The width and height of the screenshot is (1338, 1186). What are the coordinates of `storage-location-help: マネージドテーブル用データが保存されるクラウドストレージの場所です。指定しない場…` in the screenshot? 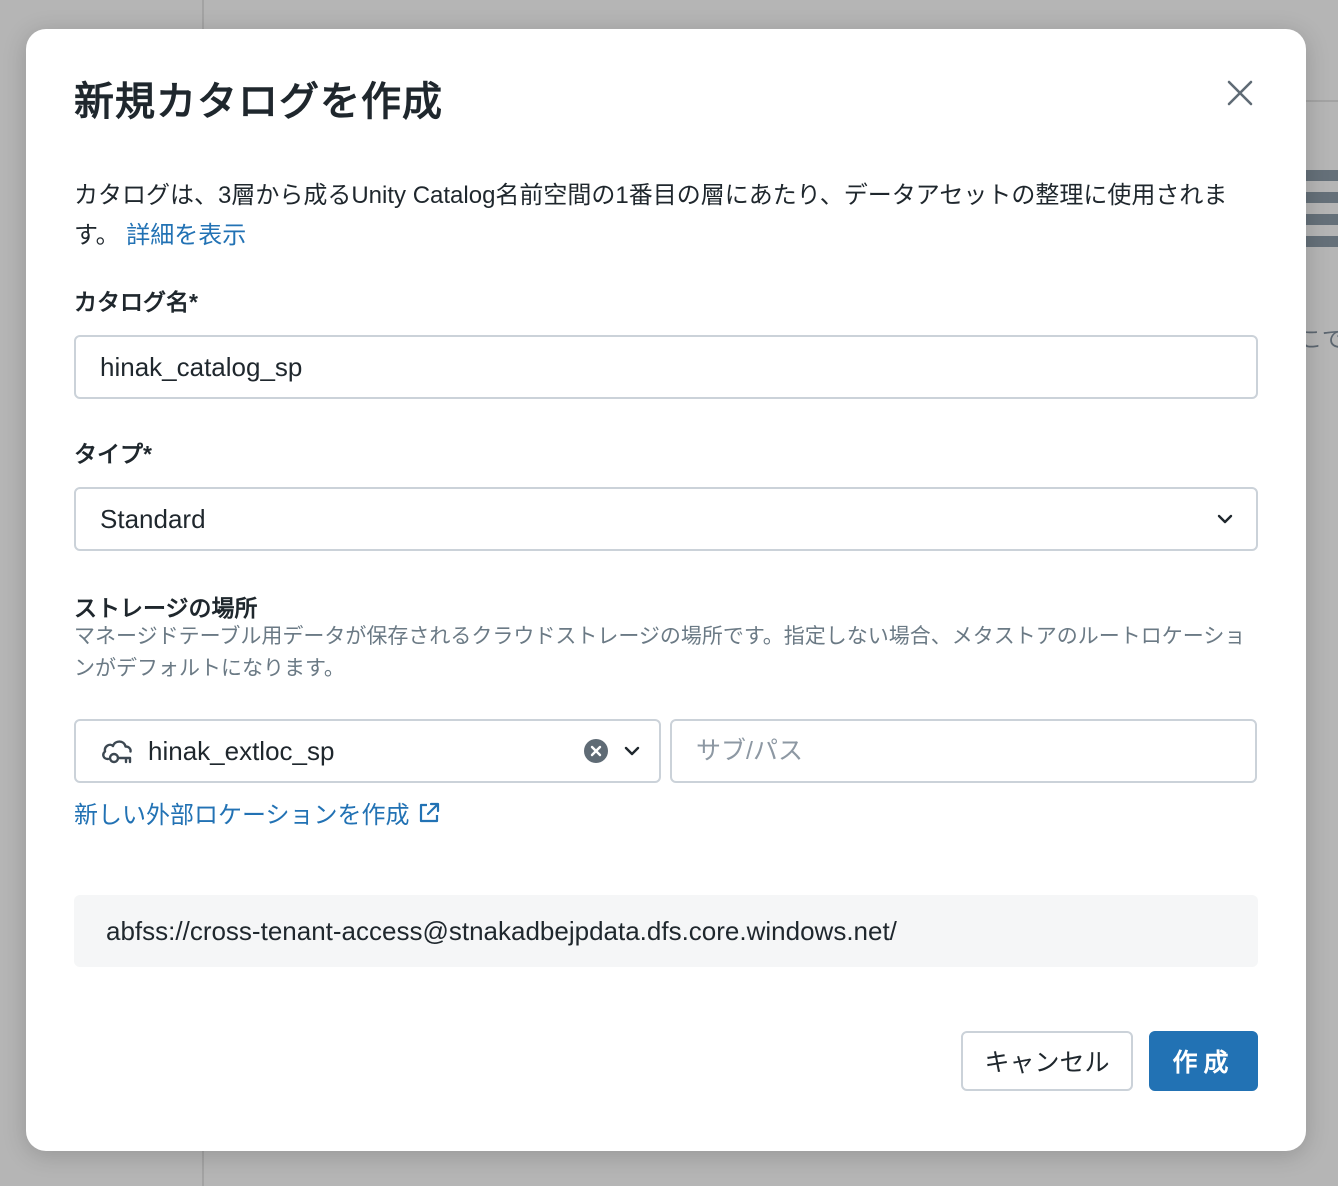 It's located at (660, 652).